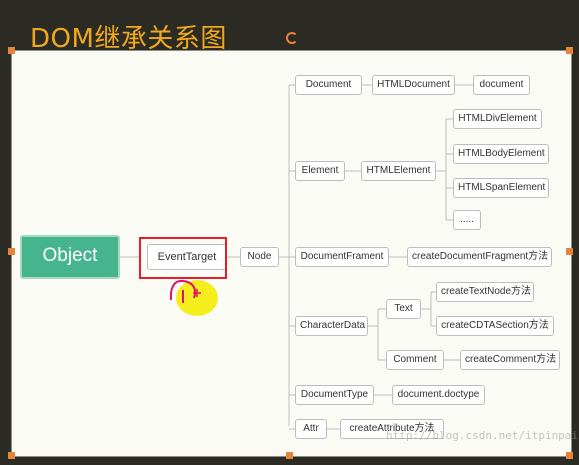 The image size is (579, 465). Describe the element at coordinates (289, 455) in the screenshot. I see `resize-handle-bottom` at that location.